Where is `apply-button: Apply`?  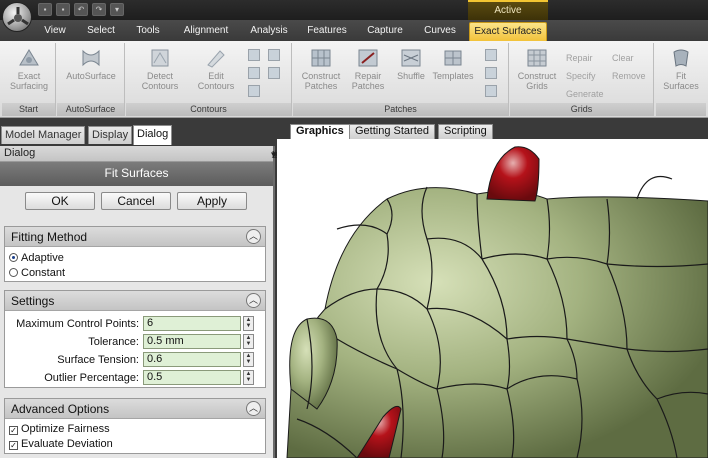 apply-button: Apply is located at coordinates (212, 201).